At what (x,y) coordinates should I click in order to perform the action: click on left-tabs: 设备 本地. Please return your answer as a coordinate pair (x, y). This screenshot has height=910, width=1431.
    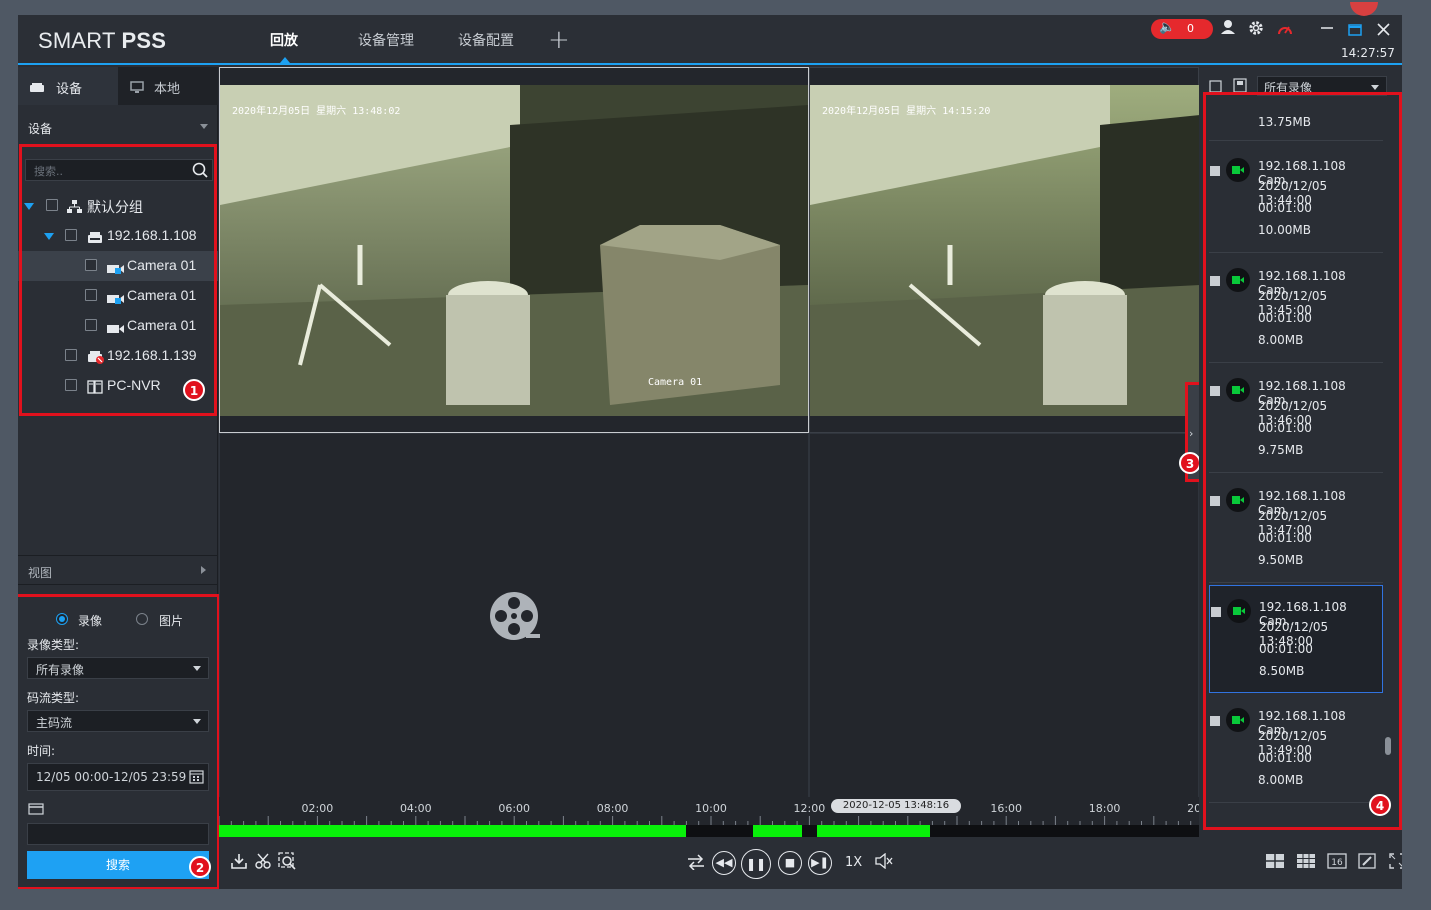
    Looking at the image, I should click on (118, 86).